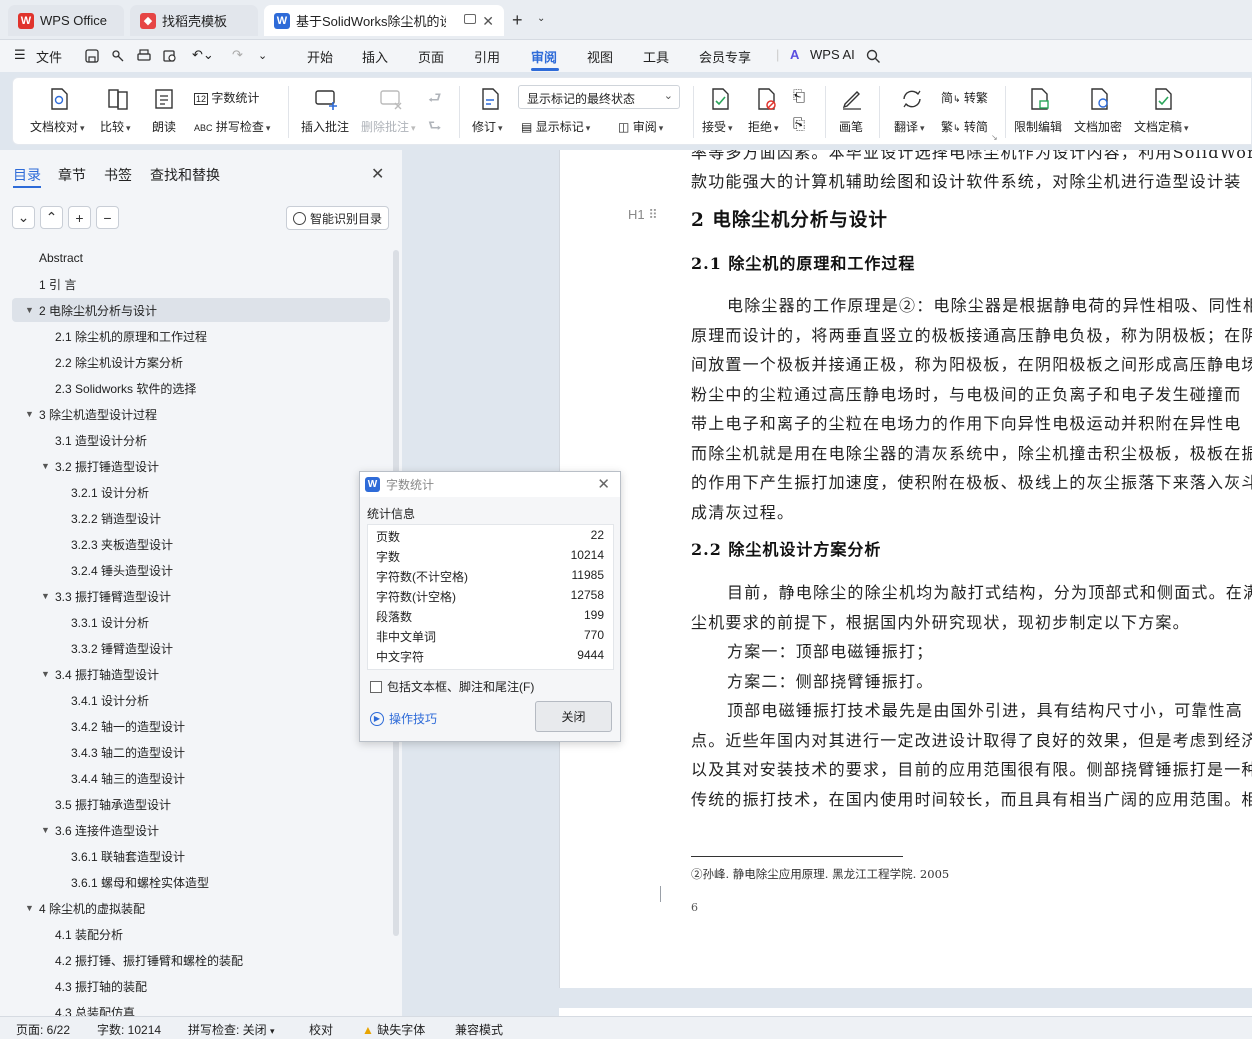 This screenshot has height=1039, width=1252. Describe the element at coordinates (113, 804) in the screenshot. I see `toc-item: 3.5 振打轴承造型设计` at that location.